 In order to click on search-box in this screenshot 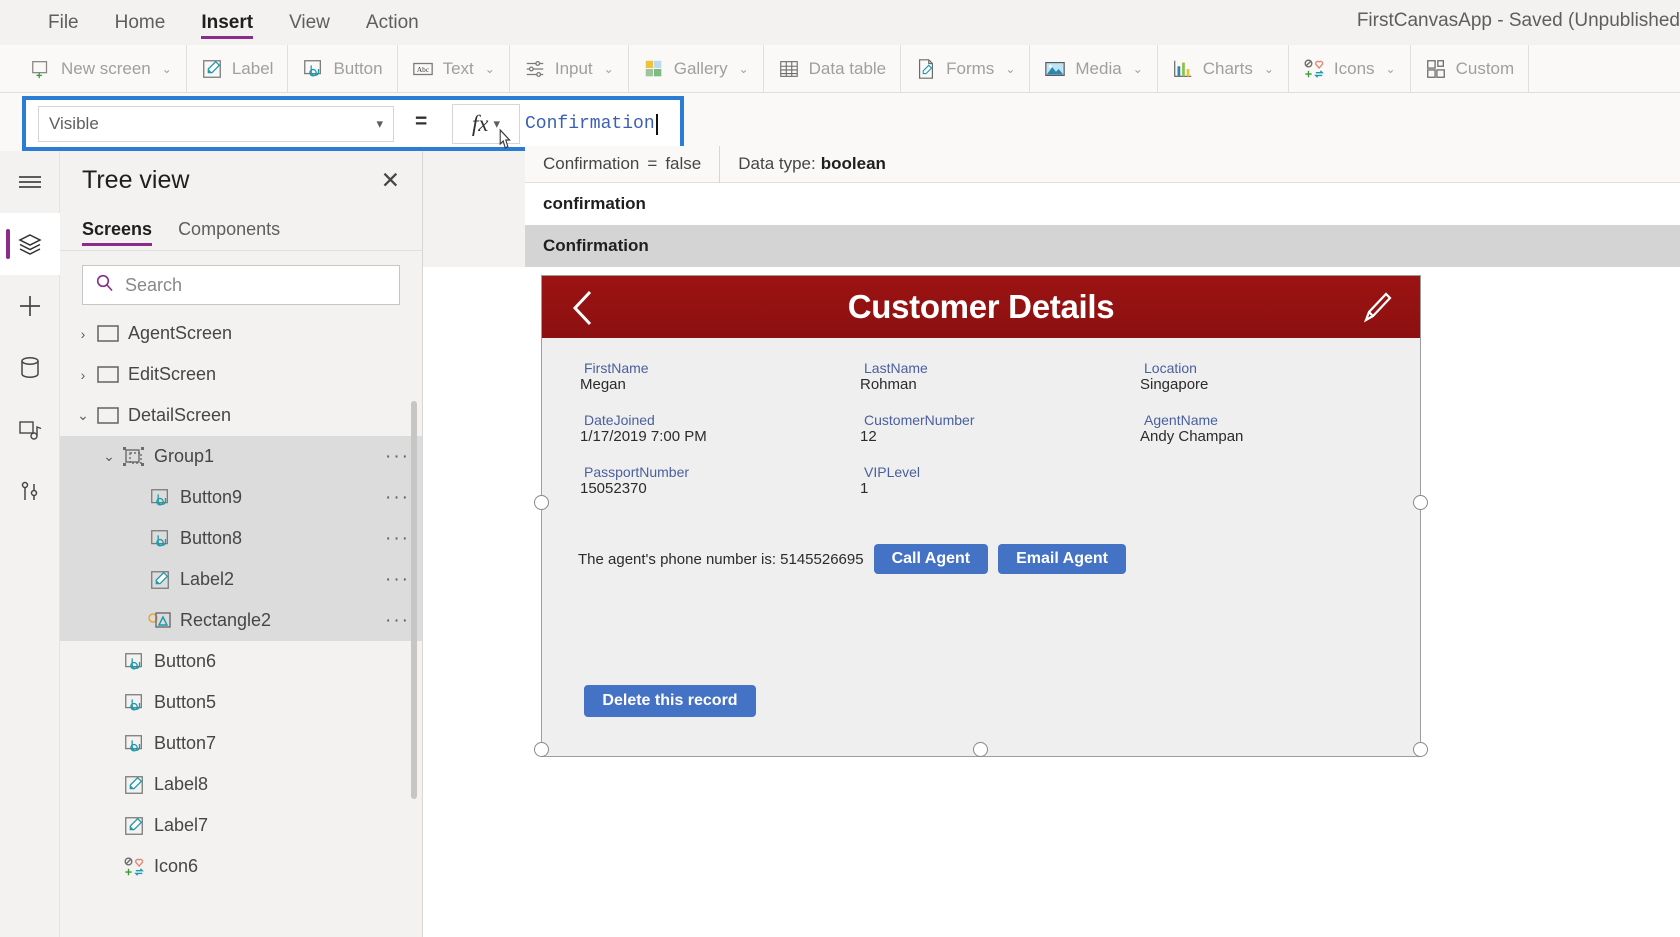, I will do `click(241, 285)`.